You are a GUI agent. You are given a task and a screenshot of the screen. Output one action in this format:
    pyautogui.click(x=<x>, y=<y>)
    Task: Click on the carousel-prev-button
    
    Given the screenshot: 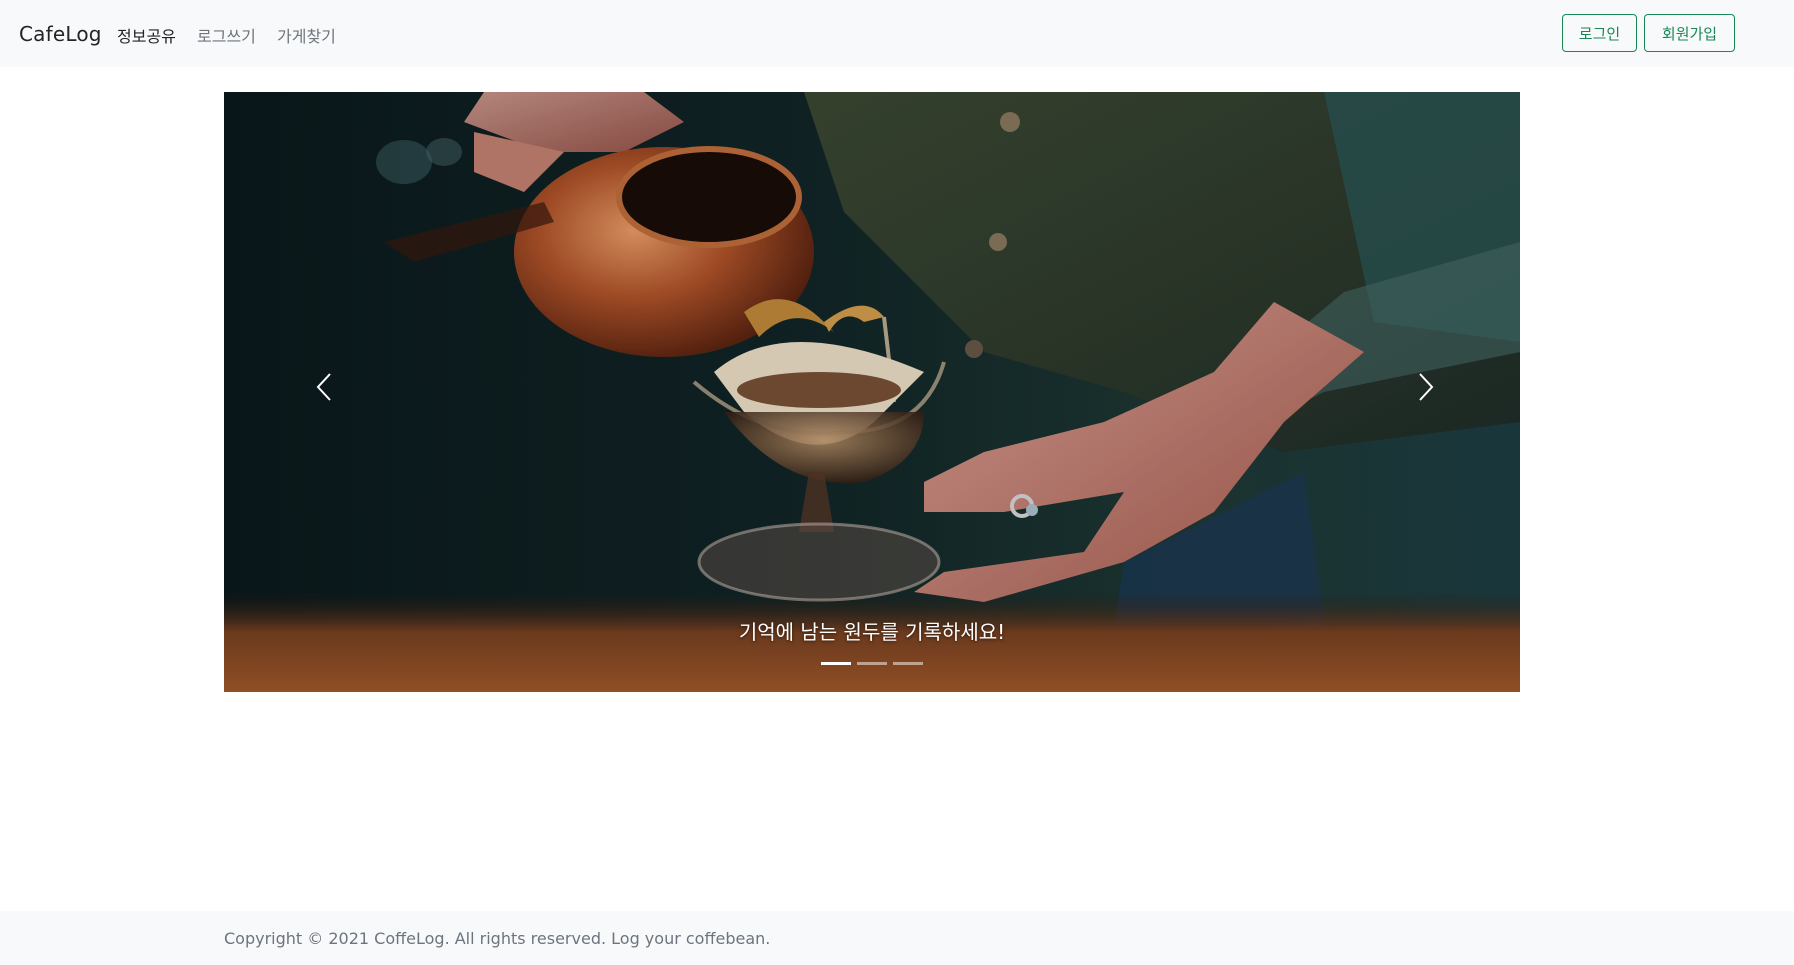 What is the action you would take?
    pyautogui.click(x=324, y=387)
    